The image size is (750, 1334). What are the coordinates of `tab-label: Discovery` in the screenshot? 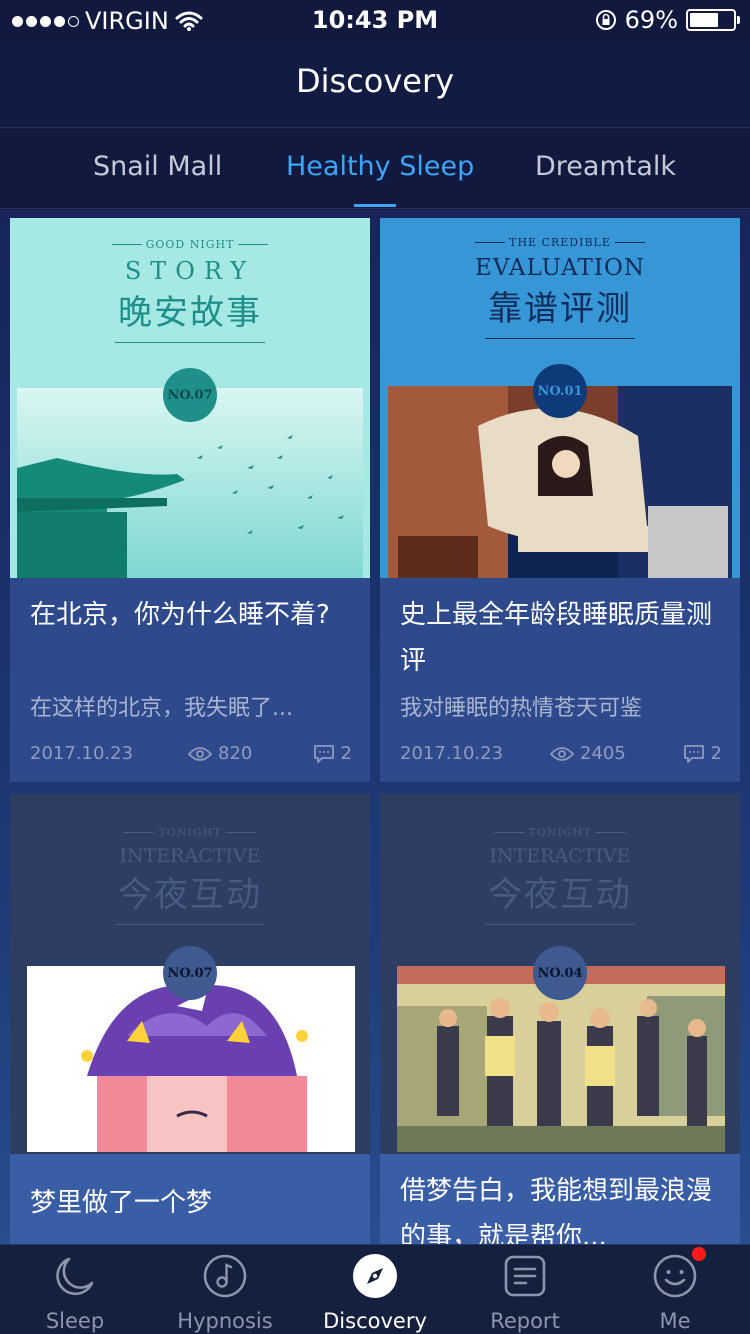 It's located at (375, 1321).